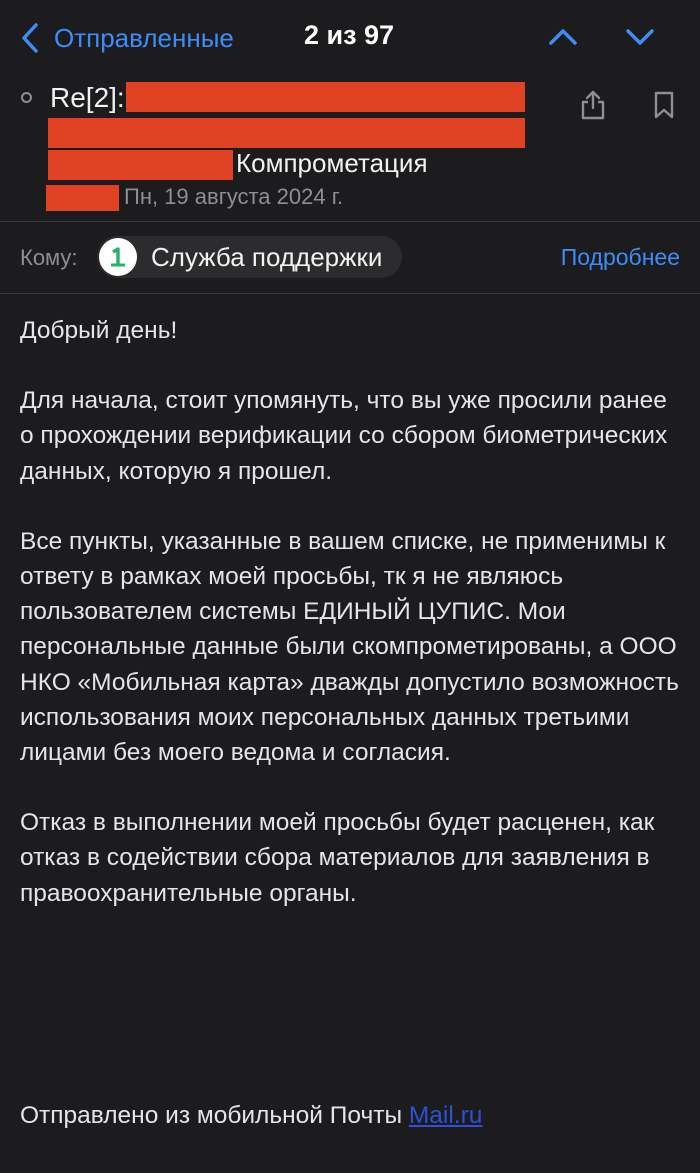 The width and height of the screenshot is (700, 1173). I want to click on navigation-bar: Отправленные 2 из 97, so click(350, 37).